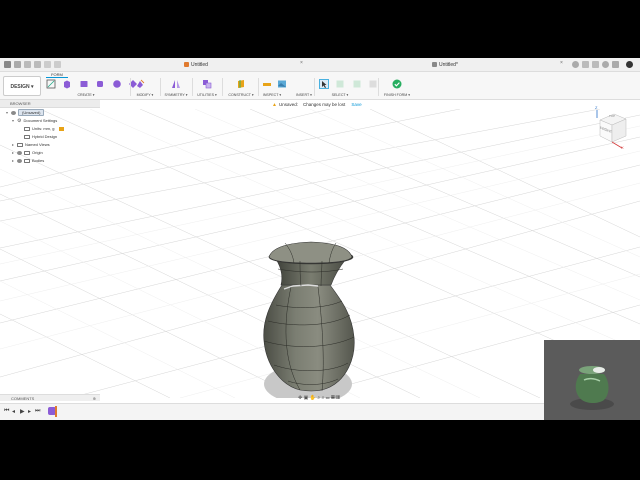 This screenshot has height=480, width=640. Describe the element at coordinates (34, 121) in the screenshot. I see `tree-item-document-settings: ▾ ⚙ Document Settings` at that location.